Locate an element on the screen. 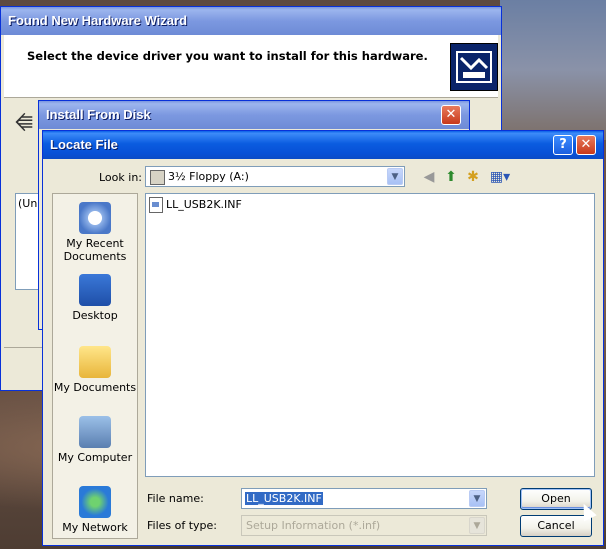 This screenshot has width=606, height=549. place-desktop: Desktop is located at coordinates (95, 298).